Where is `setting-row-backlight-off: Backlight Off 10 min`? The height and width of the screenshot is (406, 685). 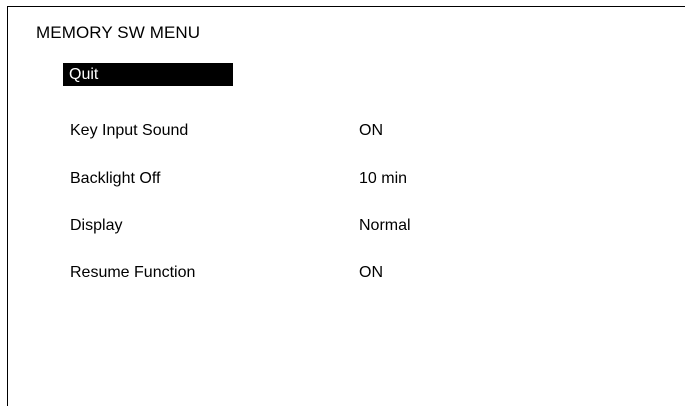 setting-row-backlight-off: Backlight Off 10 min is located at coordinates (342, 179).